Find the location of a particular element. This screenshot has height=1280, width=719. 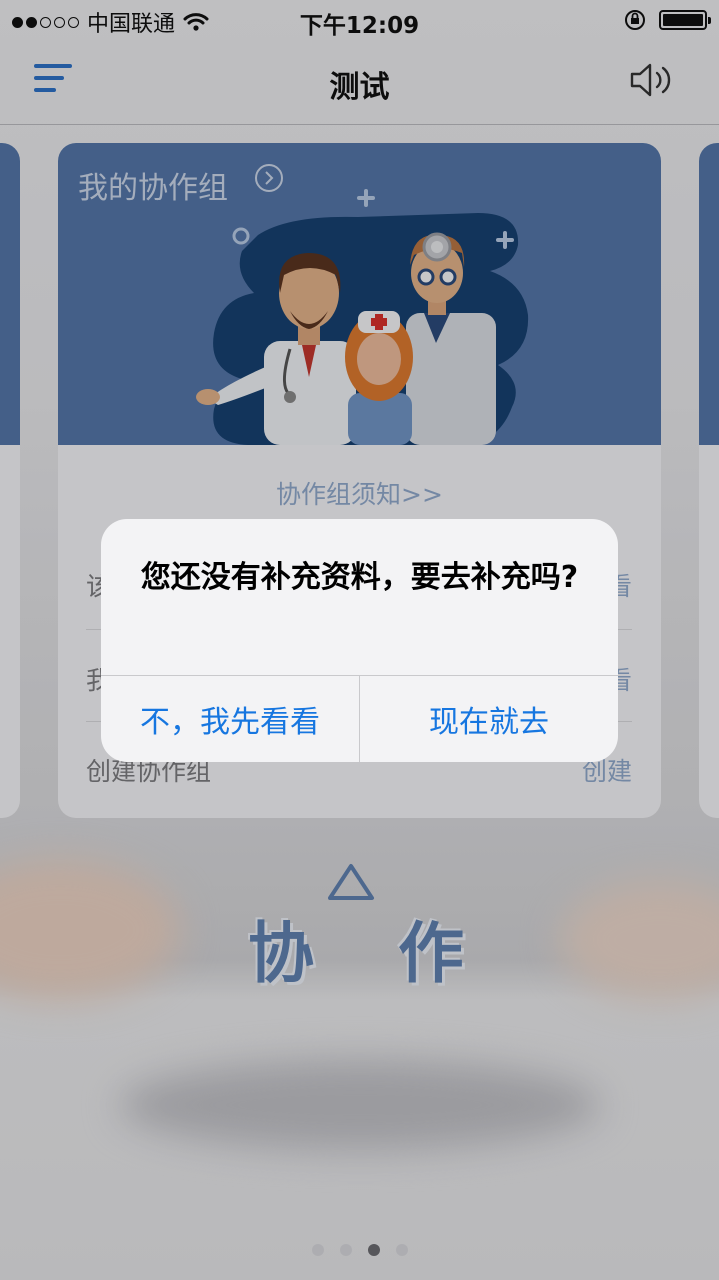

confirm-button: 现在就去 is located at coordinates (489, 719).